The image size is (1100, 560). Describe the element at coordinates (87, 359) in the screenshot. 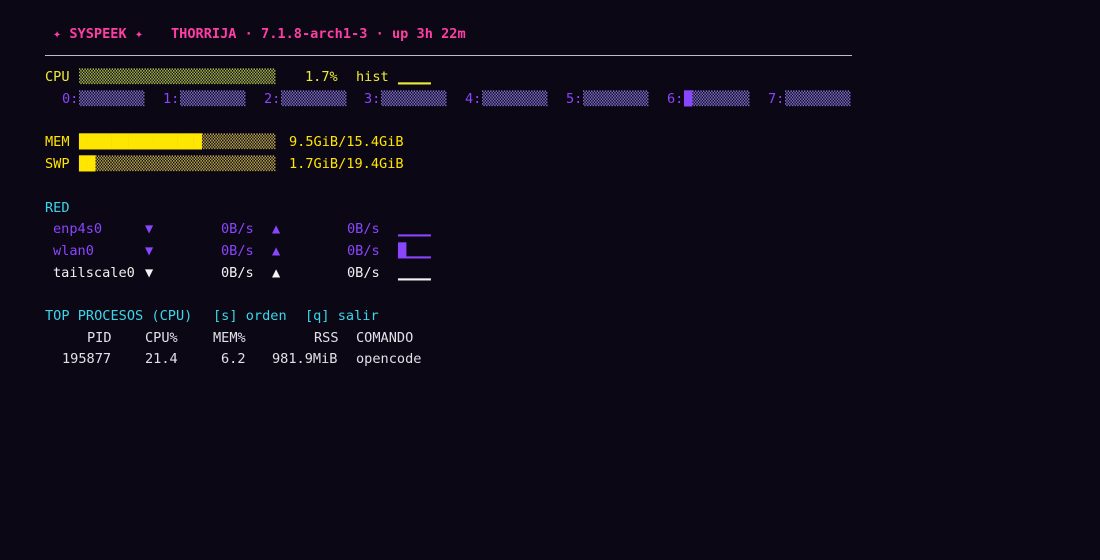

I see `process-pid: 195877` at that location.